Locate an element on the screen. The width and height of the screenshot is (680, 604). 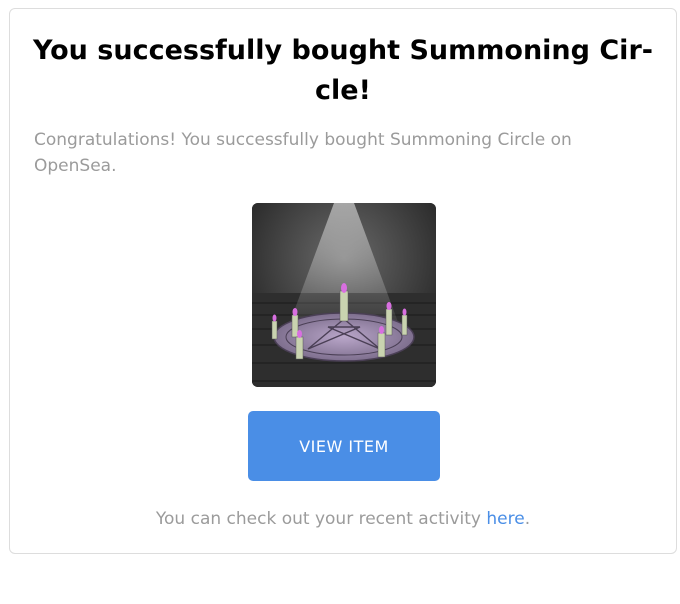
footer-prefix: You can check out your recent activity is located at coordinates (321, 519).